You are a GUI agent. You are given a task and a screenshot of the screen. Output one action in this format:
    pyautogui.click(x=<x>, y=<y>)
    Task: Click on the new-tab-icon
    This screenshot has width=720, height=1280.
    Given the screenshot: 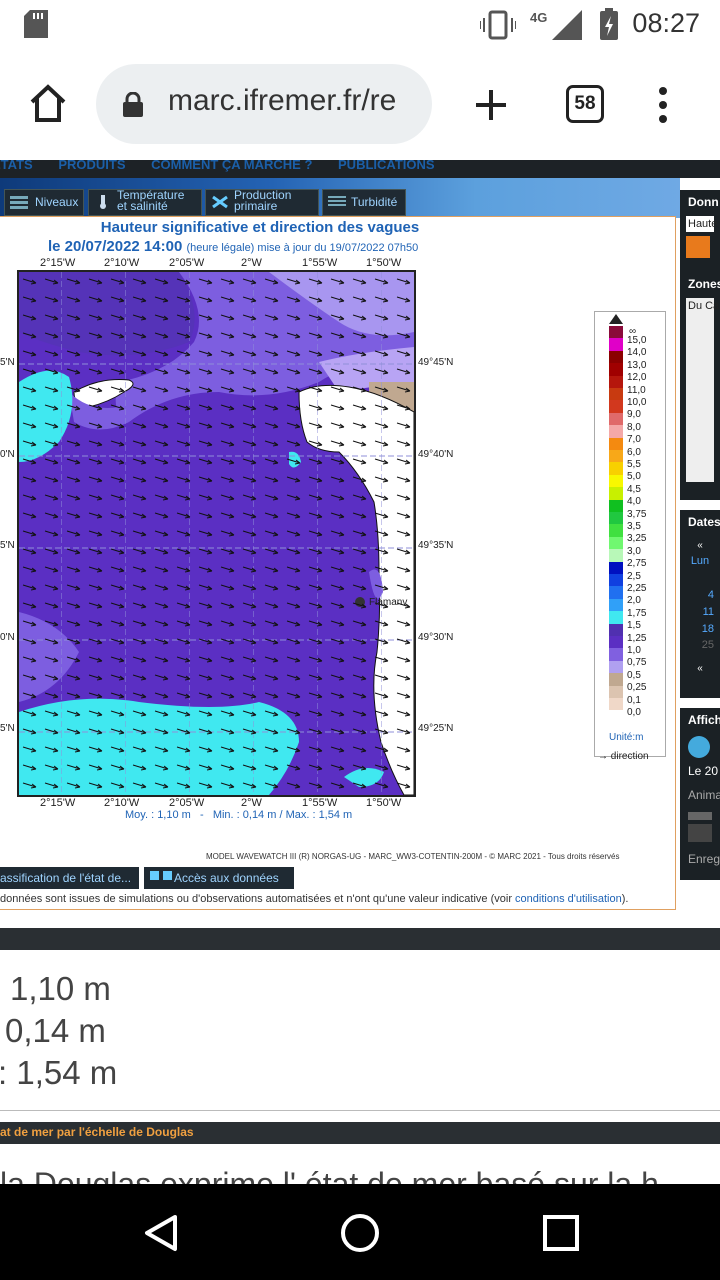 What is the action you would take?
    pyautogui.click(x=491, y=105)
    